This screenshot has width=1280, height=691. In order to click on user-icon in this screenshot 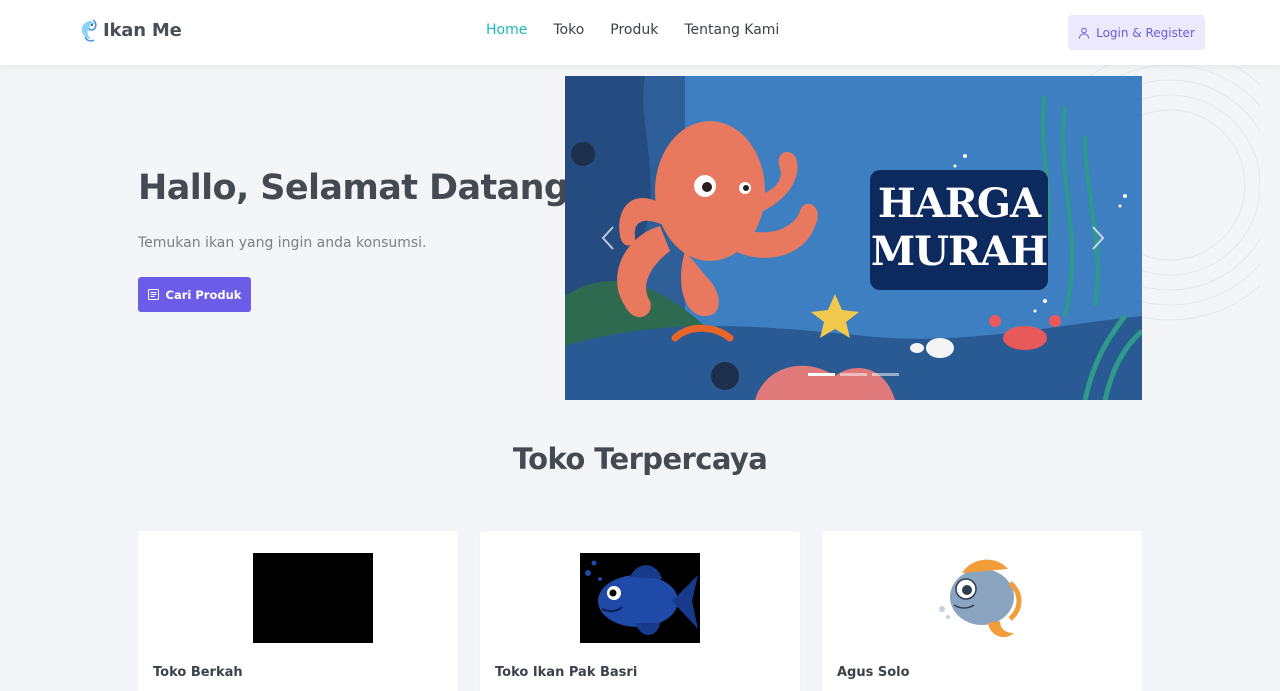, I will do `click(1084, 33)`.